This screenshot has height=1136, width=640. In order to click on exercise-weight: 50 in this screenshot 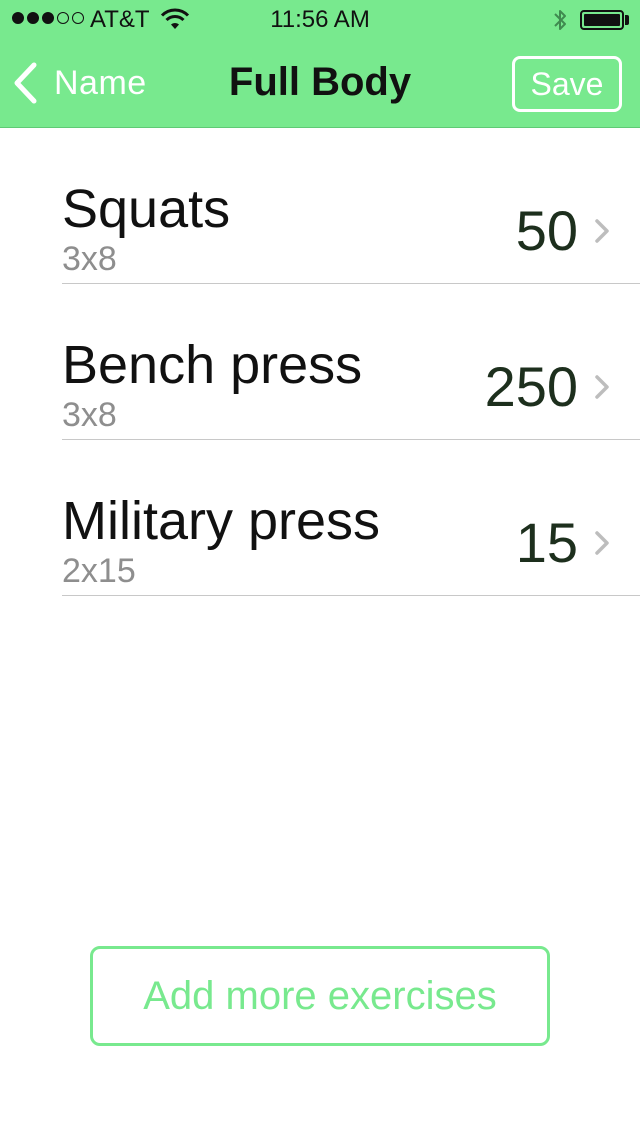, I will do `click(546, 230)`.